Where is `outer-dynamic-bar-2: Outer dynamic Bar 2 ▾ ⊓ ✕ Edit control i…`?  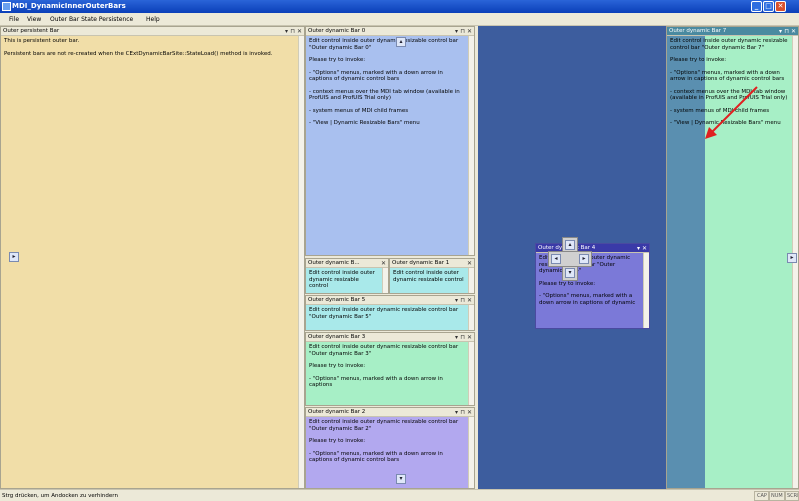
outer-dynamic-bar-2: Outer dynamic Bar 2 ▾ ⊓ ✕ Edit control i… is located at coordinates (390, 448).